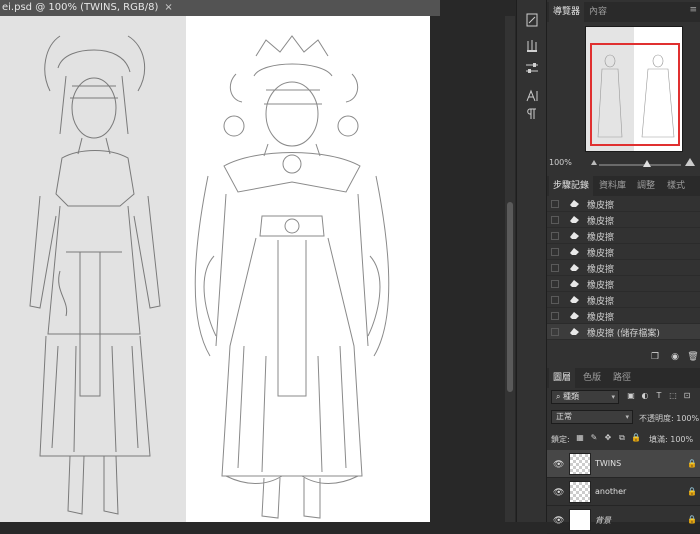 The height and width of the screenshot is (534, 700). Describe the element at coordinates (532, 21) in the screenshot. I see `brush-preset-icon` at that location.